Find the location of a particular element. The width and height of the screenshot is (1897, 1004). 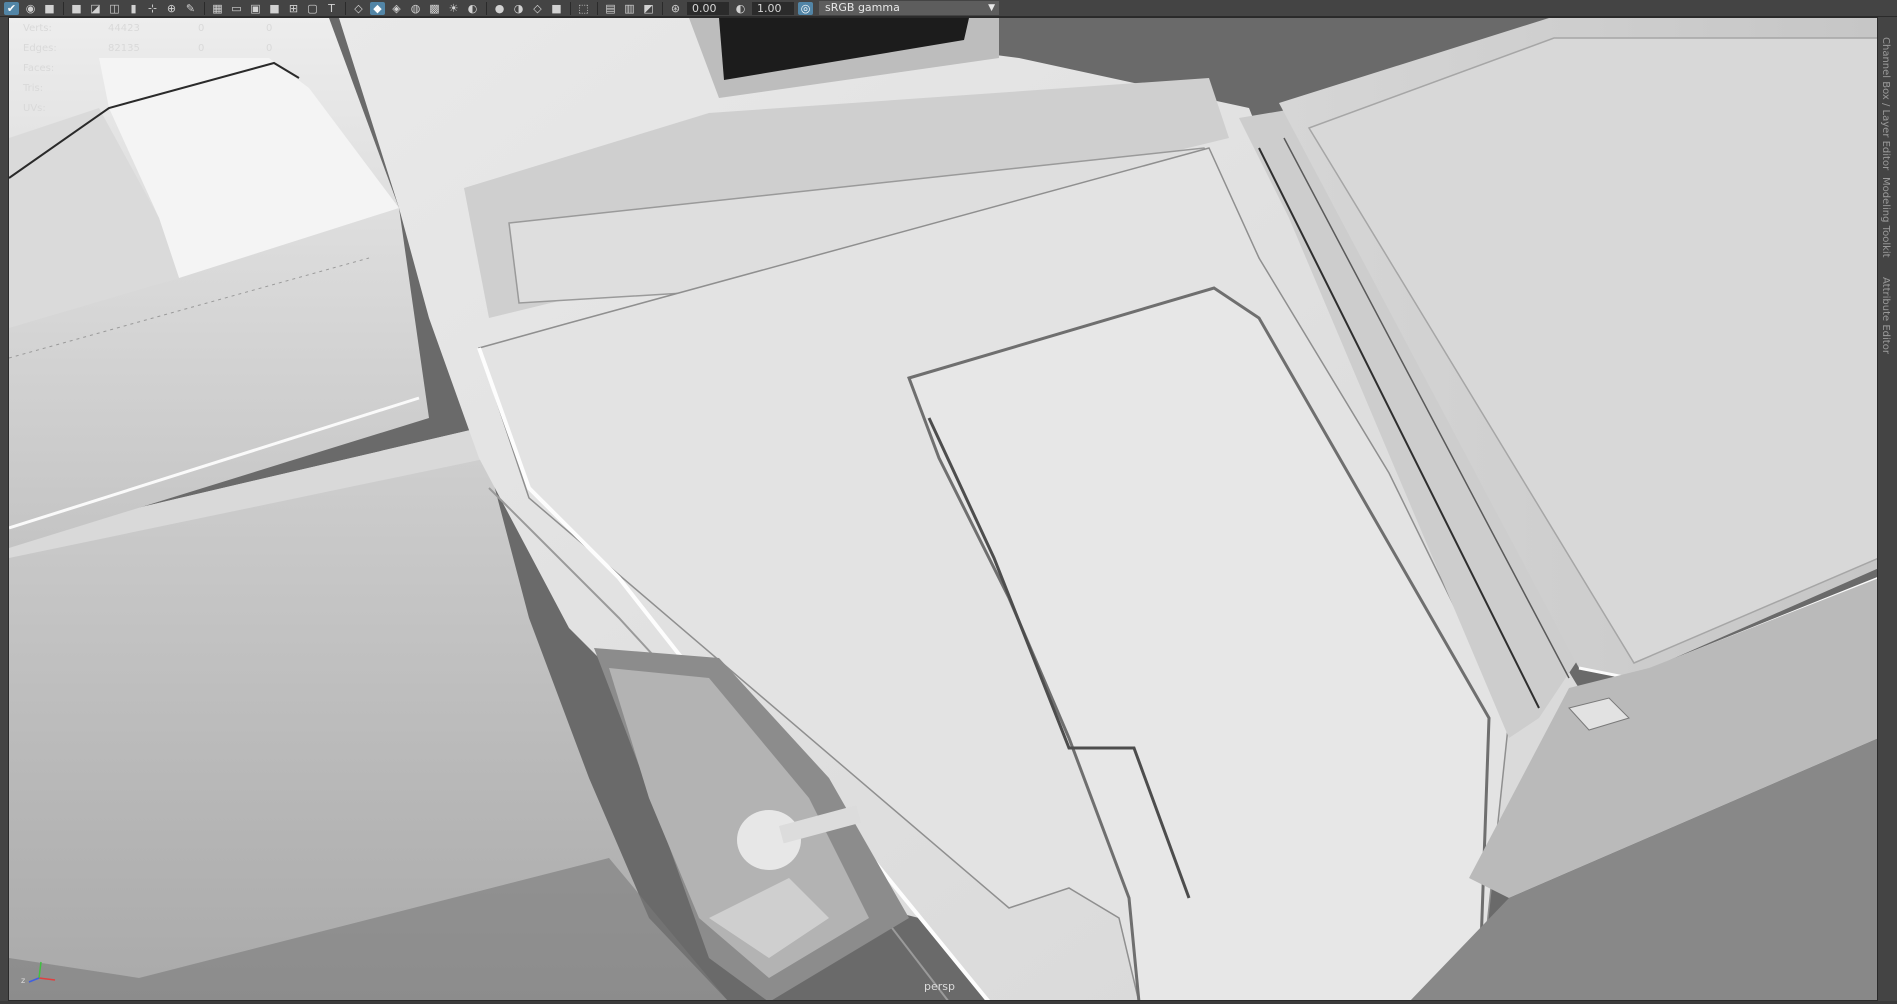

xray-active-components-icon: ■ is located at coordinates (556, 8).